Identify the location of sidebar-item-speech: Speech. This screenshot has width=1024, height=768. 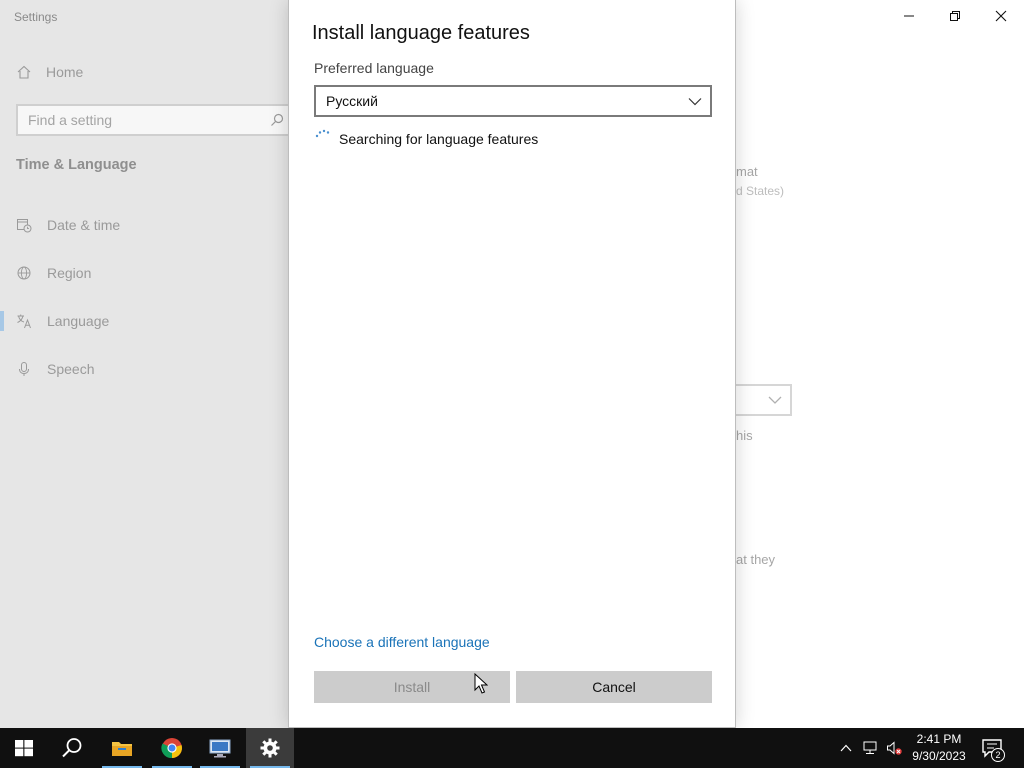
(55, 369).